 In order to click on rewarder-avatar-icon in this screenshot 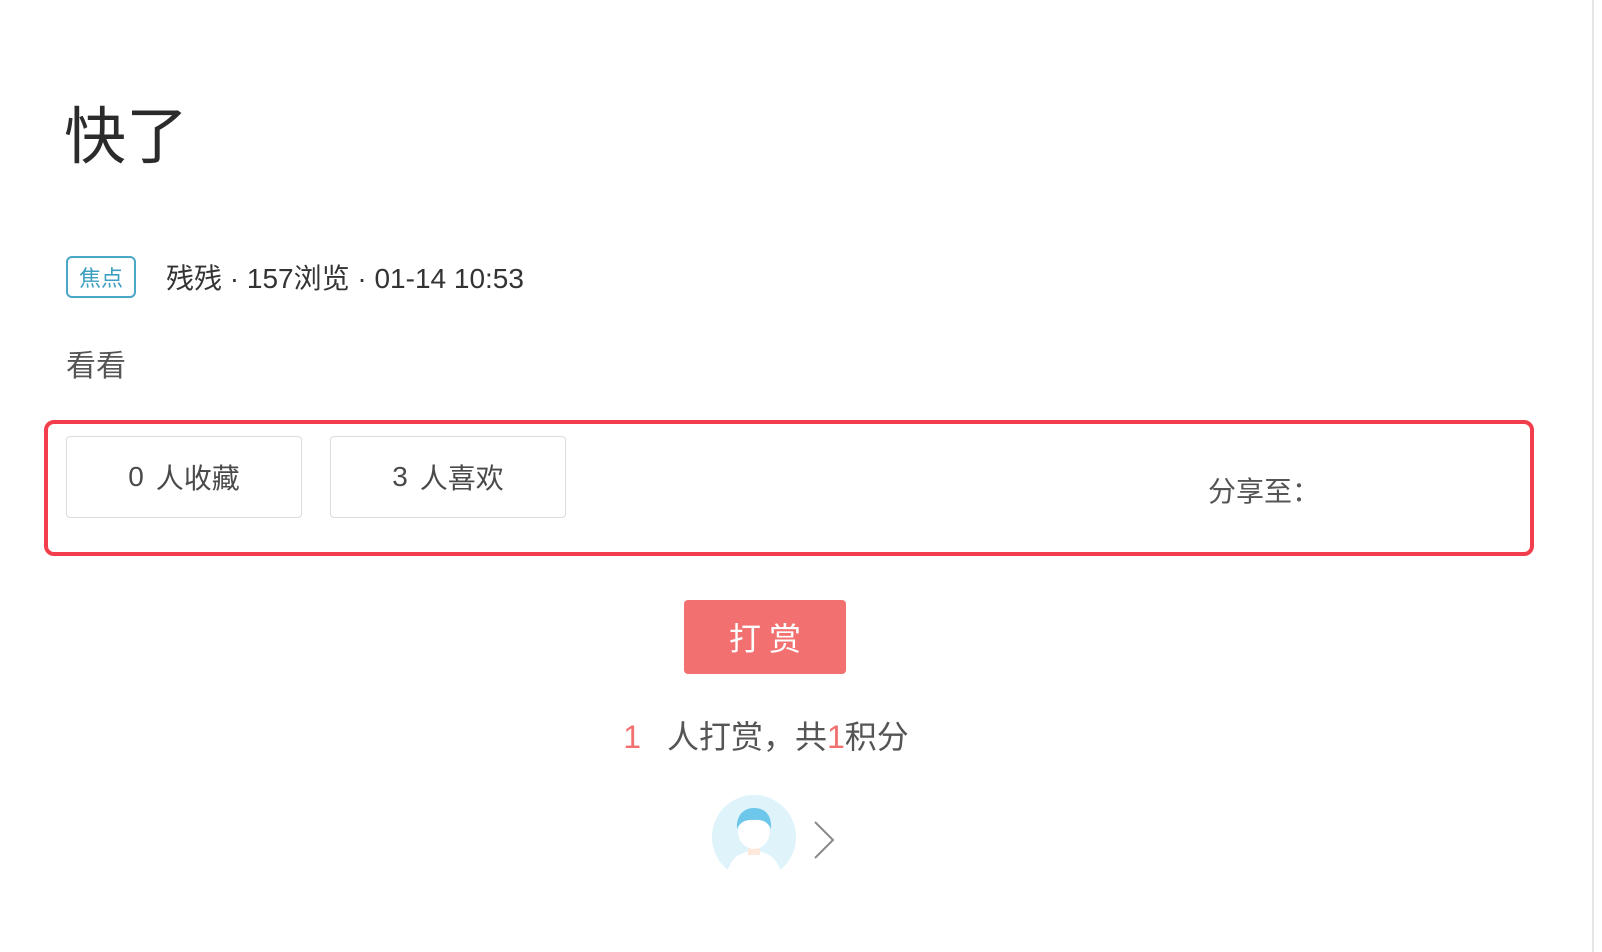, I will do `click(754, 837)`.